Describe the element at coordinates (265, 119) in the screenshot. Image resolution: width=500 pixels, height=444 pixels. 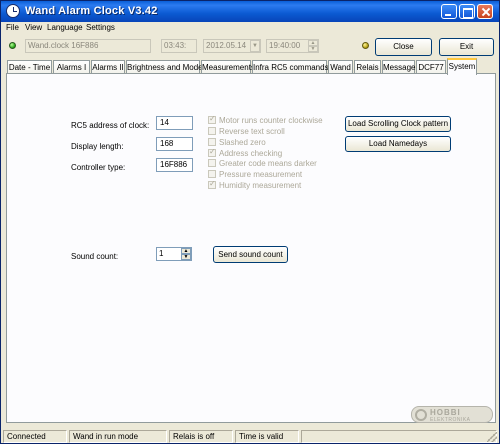
I see `option-motor-ccw: Motor runs counter clockwise` at that location.